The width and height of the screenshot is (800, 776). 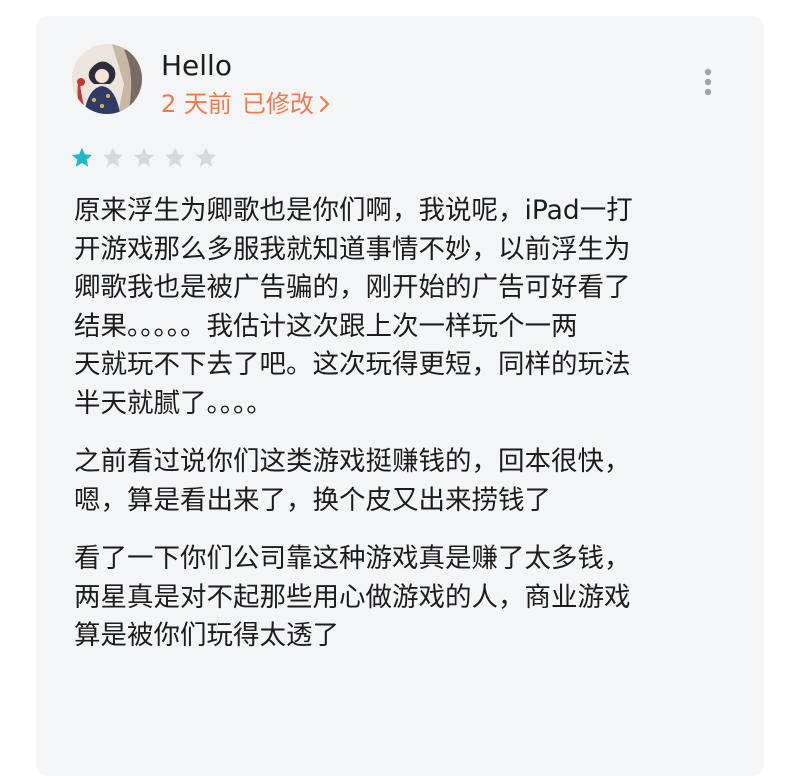 What do you see at coordinates (196, 104) in the screenshot?
I see `review-time: 2 天前` at bounding box center [196, 104].